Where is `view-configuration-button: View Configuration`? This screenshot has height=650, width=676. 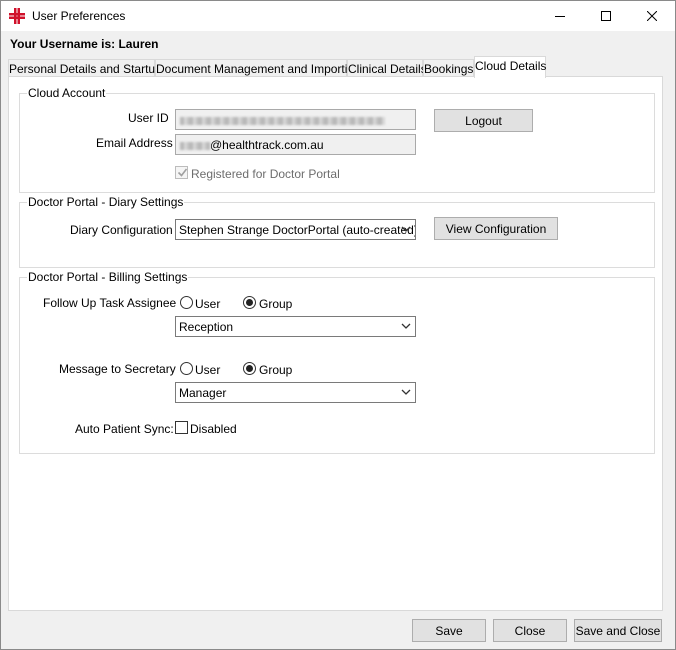 view-configuration-button: View Configuration is located at coordinates (496, 228).